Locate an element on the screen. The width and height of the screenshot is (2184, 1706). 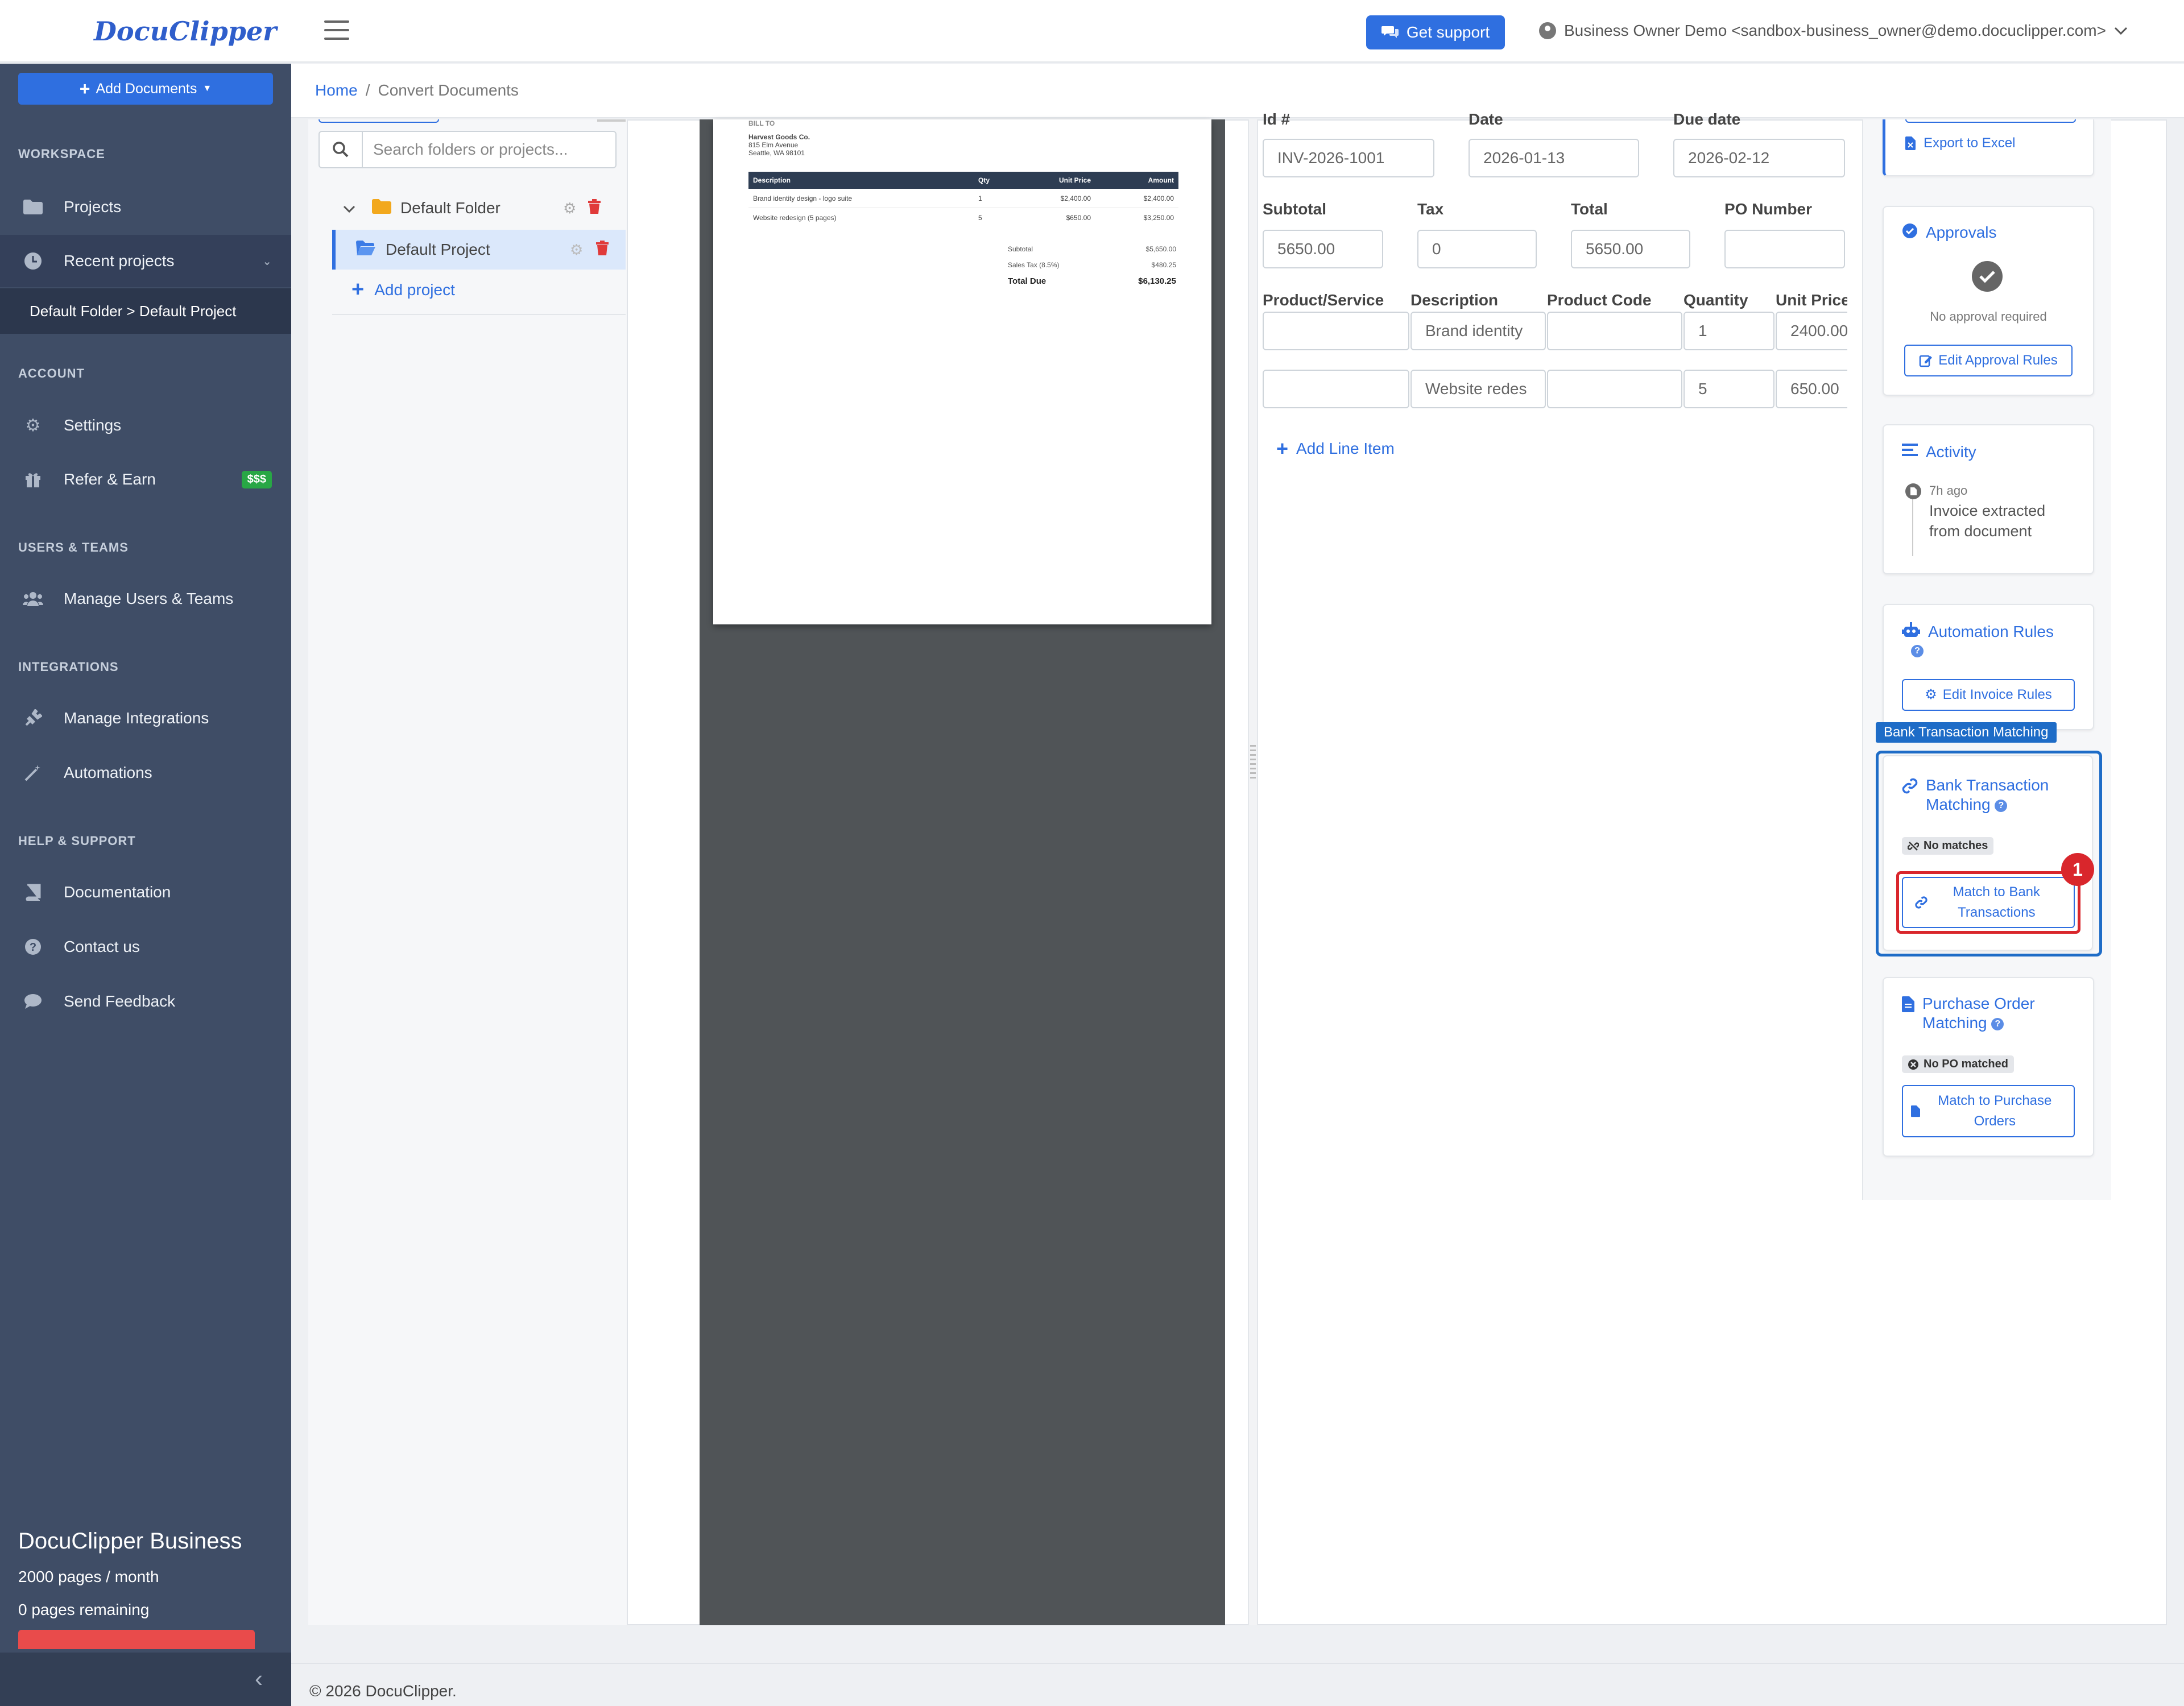
subtotal-field: 5650.00 is located at coordinates (1323, 249).